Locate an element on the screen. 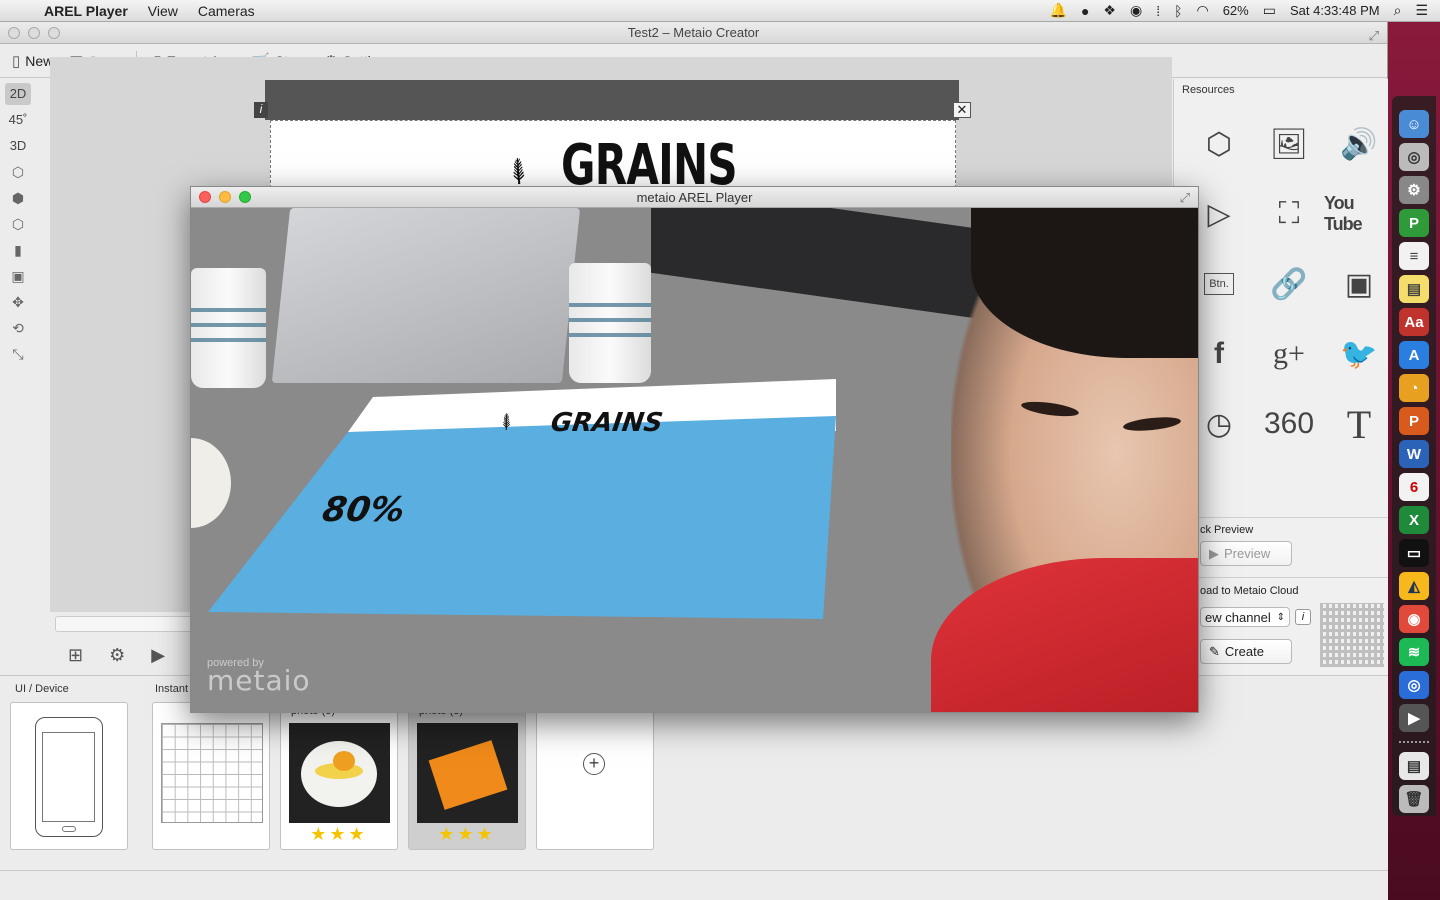  overlay-icon: ▣ is located at coordinates (1359, 284).